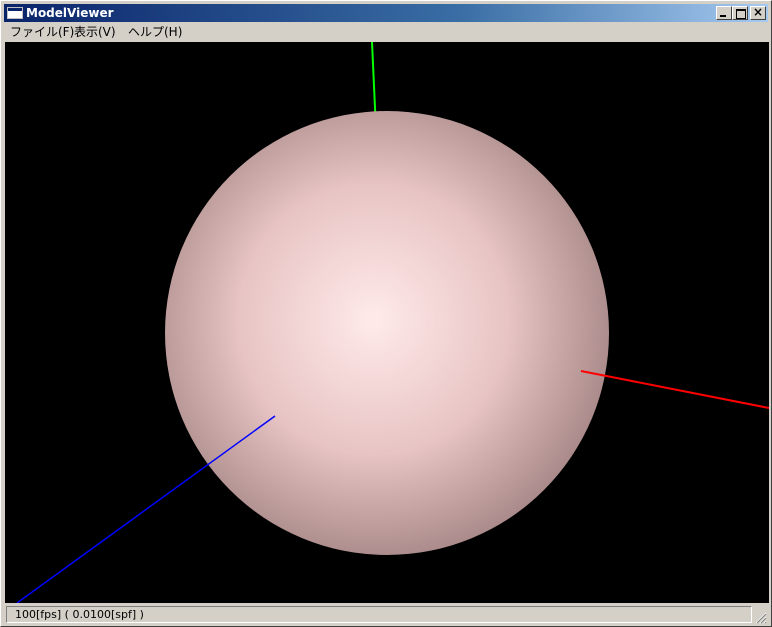 The image size is (772, 627). What do you see at coordinates (379, 614) in the screenshot?
I see `status-fps-text: 100[fps] ( 0.0100[spf] )` at bounding box center [379, 614].